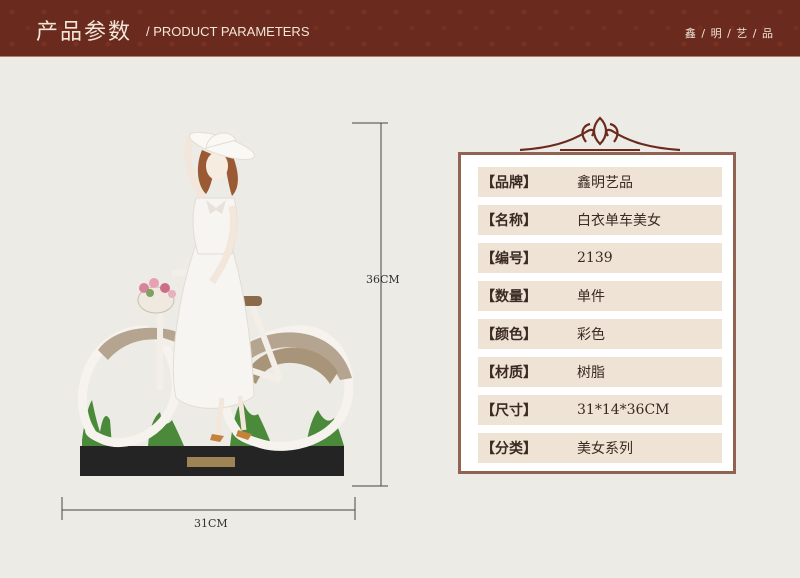  Describe the element at coordinates (623, 410) in the screenshot. I see `param-value: 31*14*36CM` at that location.